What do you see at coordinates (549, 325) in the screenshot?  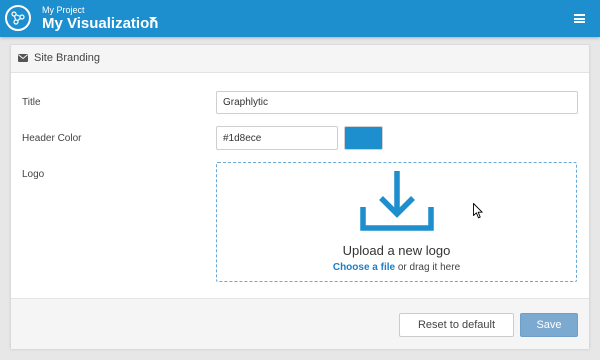 I see `save-button: Save` at bounding box center [549, 325].